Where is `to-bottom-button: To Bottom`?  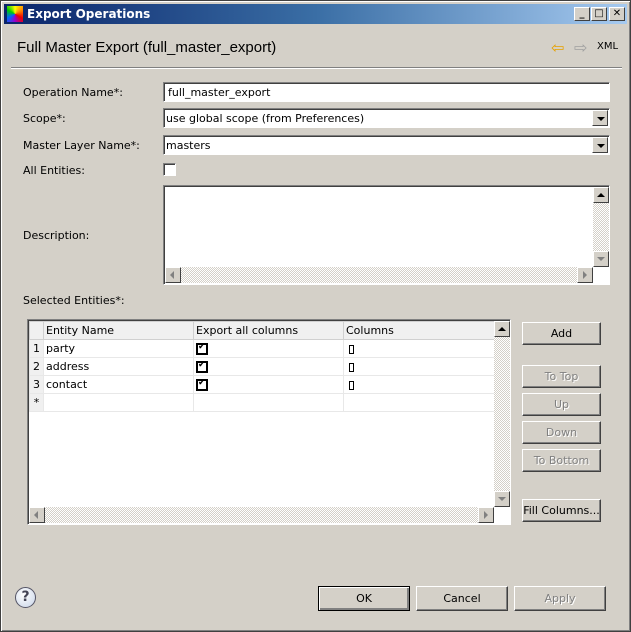
to-bottom-button: To Bottom is located at coordinates (561, 460).